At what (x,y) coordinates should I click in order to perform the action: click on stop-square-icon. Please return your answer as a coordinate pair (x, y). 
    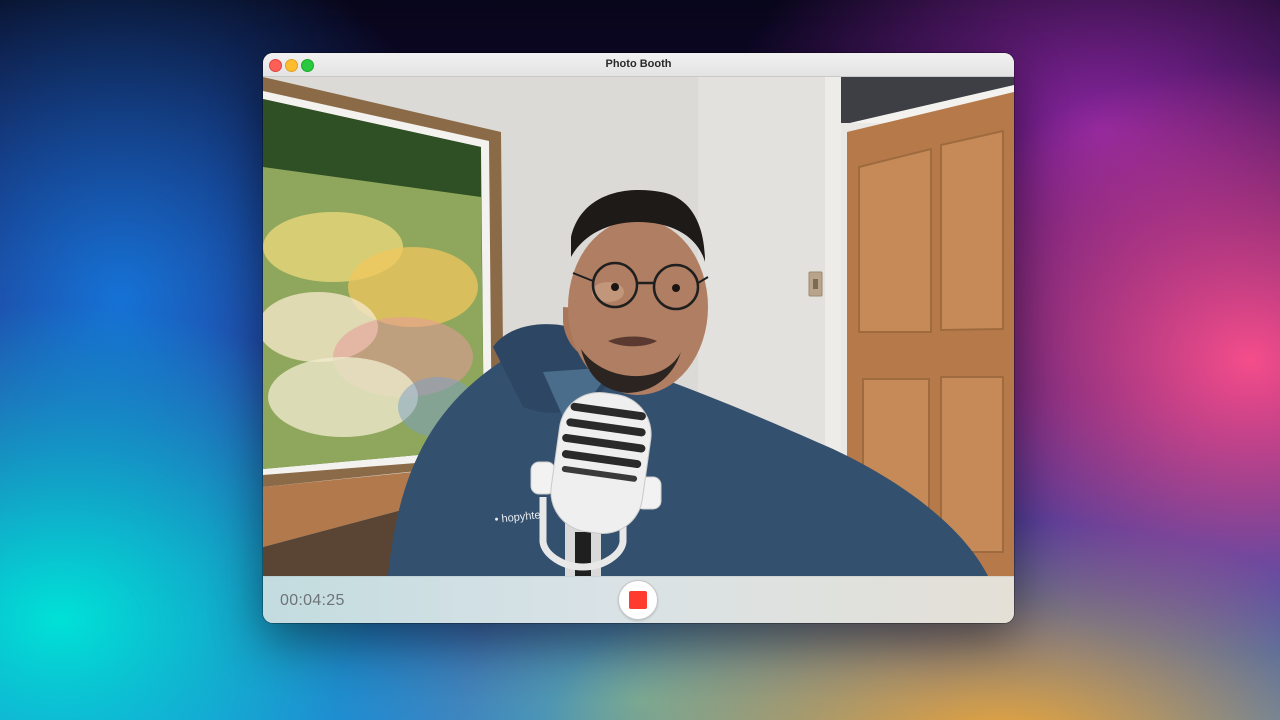
    Looking at the image, I should click on (638, 600).